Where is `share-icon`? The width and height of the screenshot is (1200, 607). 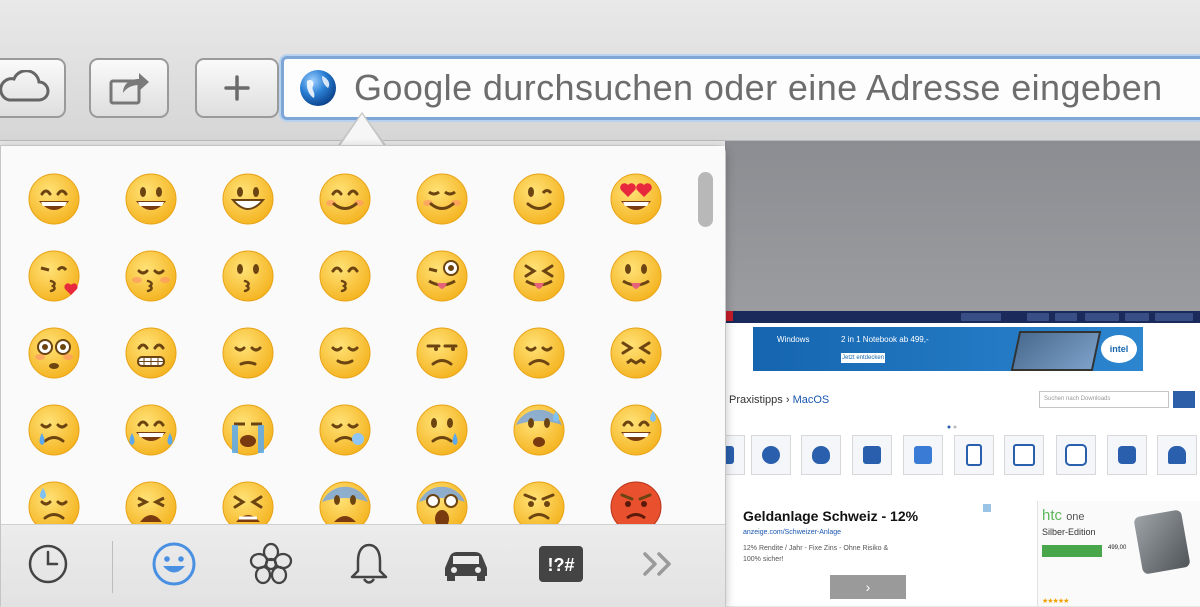
share-icon is located at coordinates (129, 88).